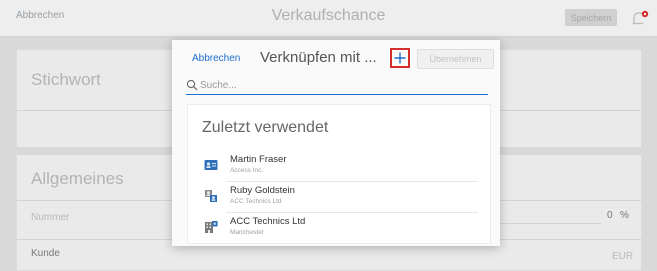 Image resolution: width=657 pixels, height=271 pixels. Describe the element at coordinates (77, 178) in the screenshot. I see `general-section-title: Allgemeines` at that location.